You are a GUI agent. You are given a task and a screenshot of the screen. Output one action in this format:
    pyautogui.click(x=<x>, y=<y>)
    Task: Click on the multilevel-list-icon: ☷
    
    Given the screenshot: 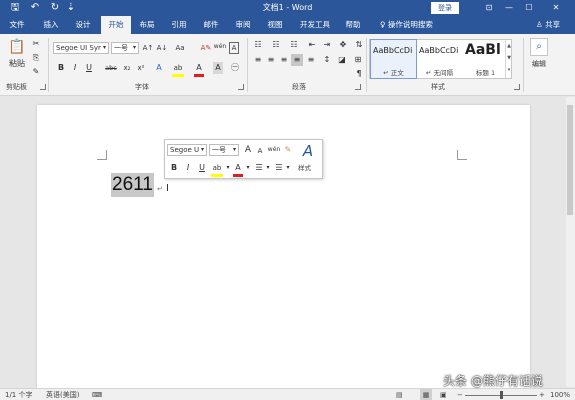 What is the action you would take?
    pyautogui.click(x=294, y=45)
    